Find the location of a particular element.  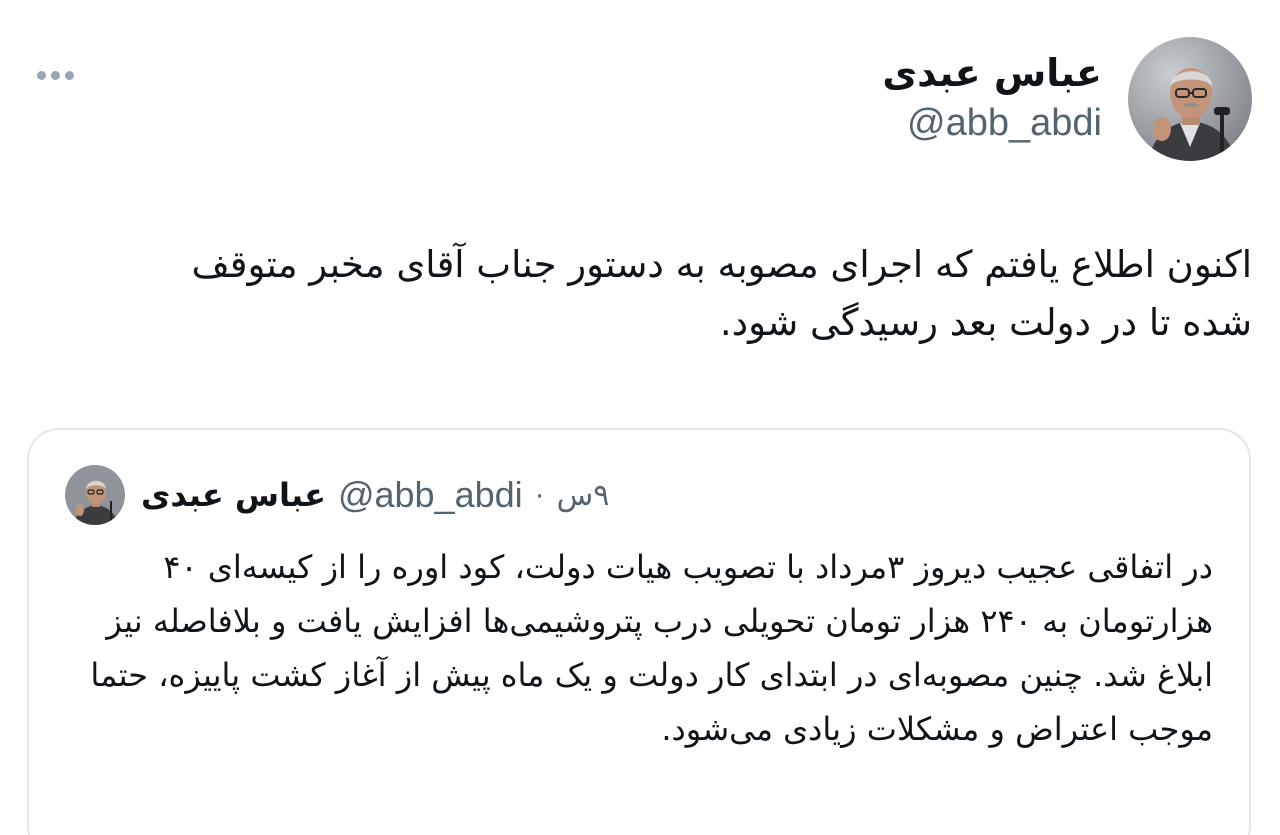

author-avatar is located at coordinates (1190, 99).